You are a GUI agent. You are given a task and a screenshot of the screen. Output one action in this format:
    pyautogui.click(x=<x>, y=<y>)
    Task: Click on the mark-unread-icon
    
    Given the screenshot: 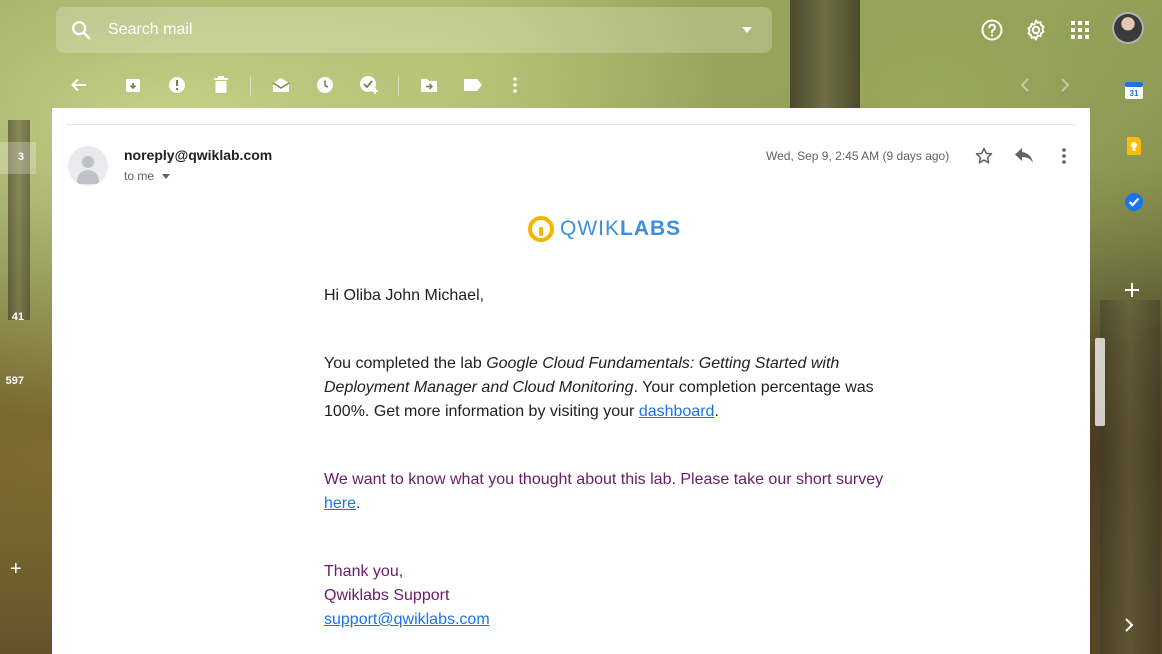 What is the action you would take?
    pyautogui.click(x=281, y=85)
    